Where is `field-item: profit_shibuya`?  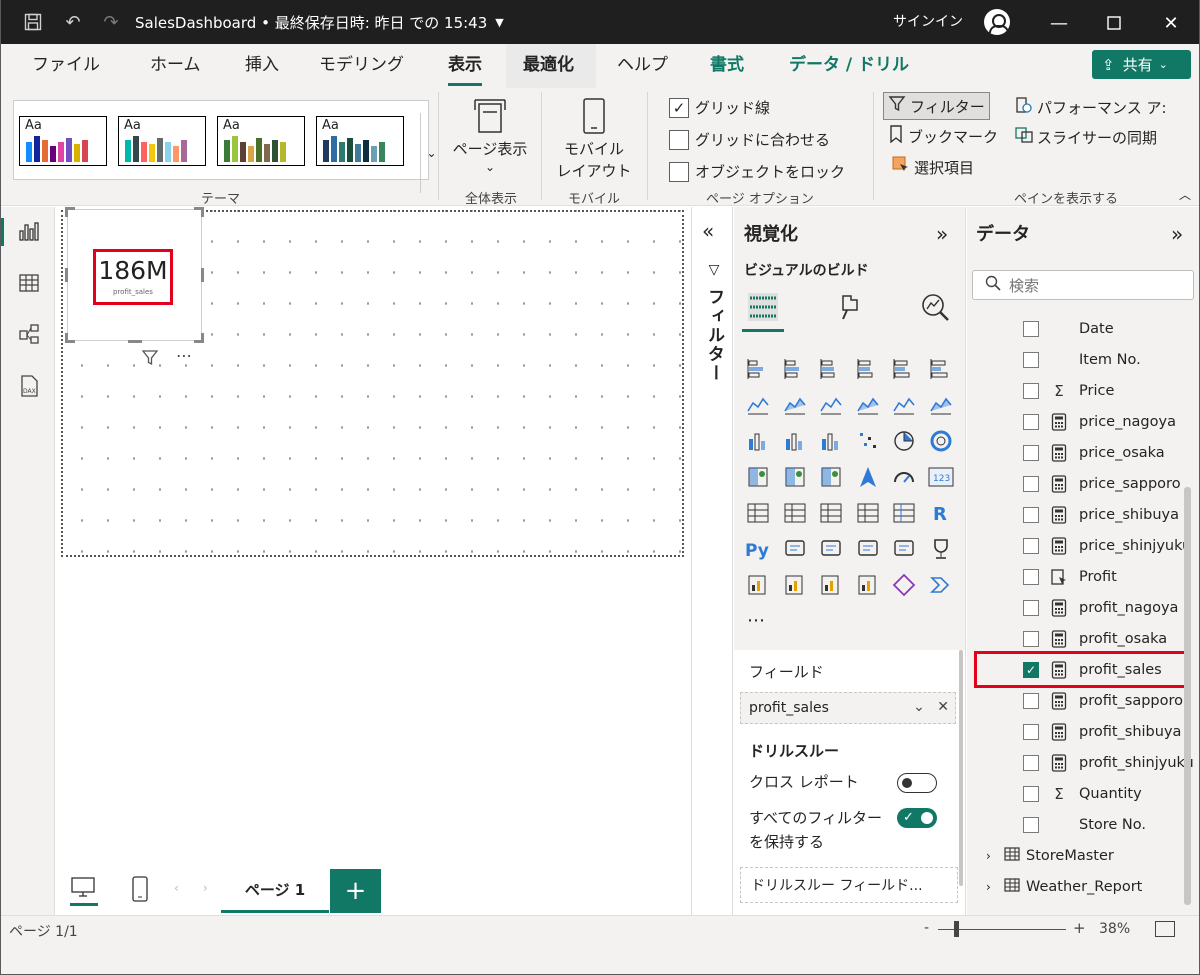
field-item: profit_shibuya is located at coordinates (1102, 732).